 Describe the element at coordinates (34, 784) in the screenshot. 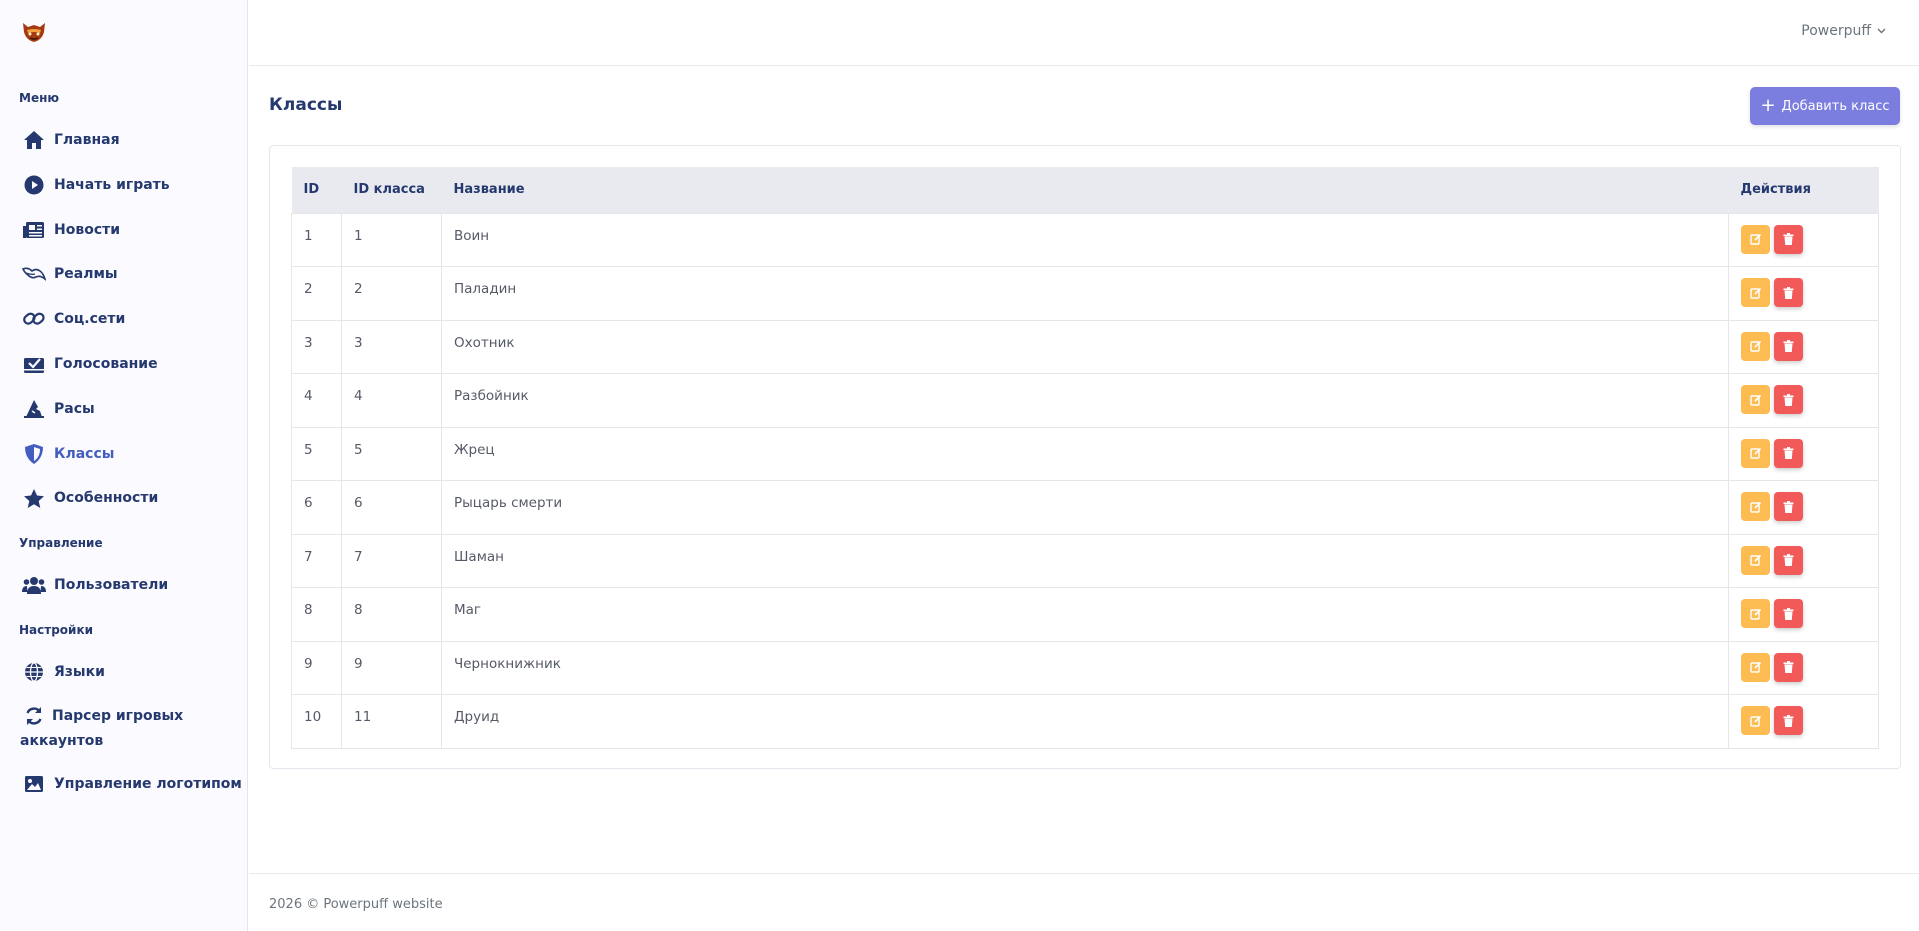

I see `image-icon` at that location.